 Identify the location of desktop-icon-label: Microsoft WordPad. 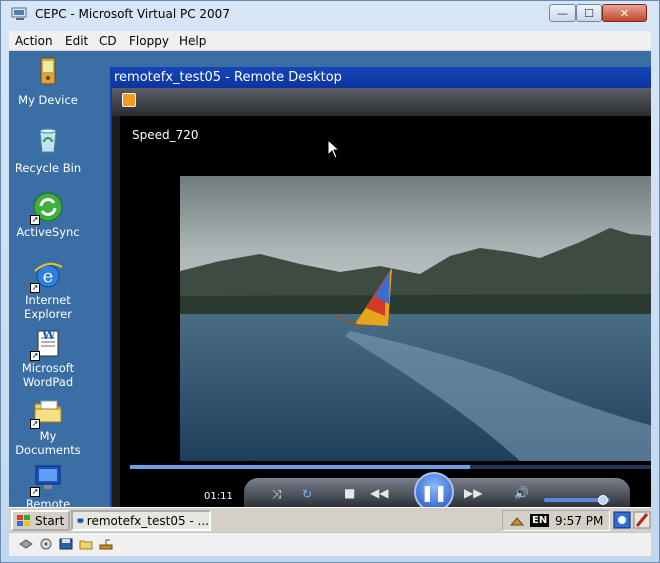
(48, 375).